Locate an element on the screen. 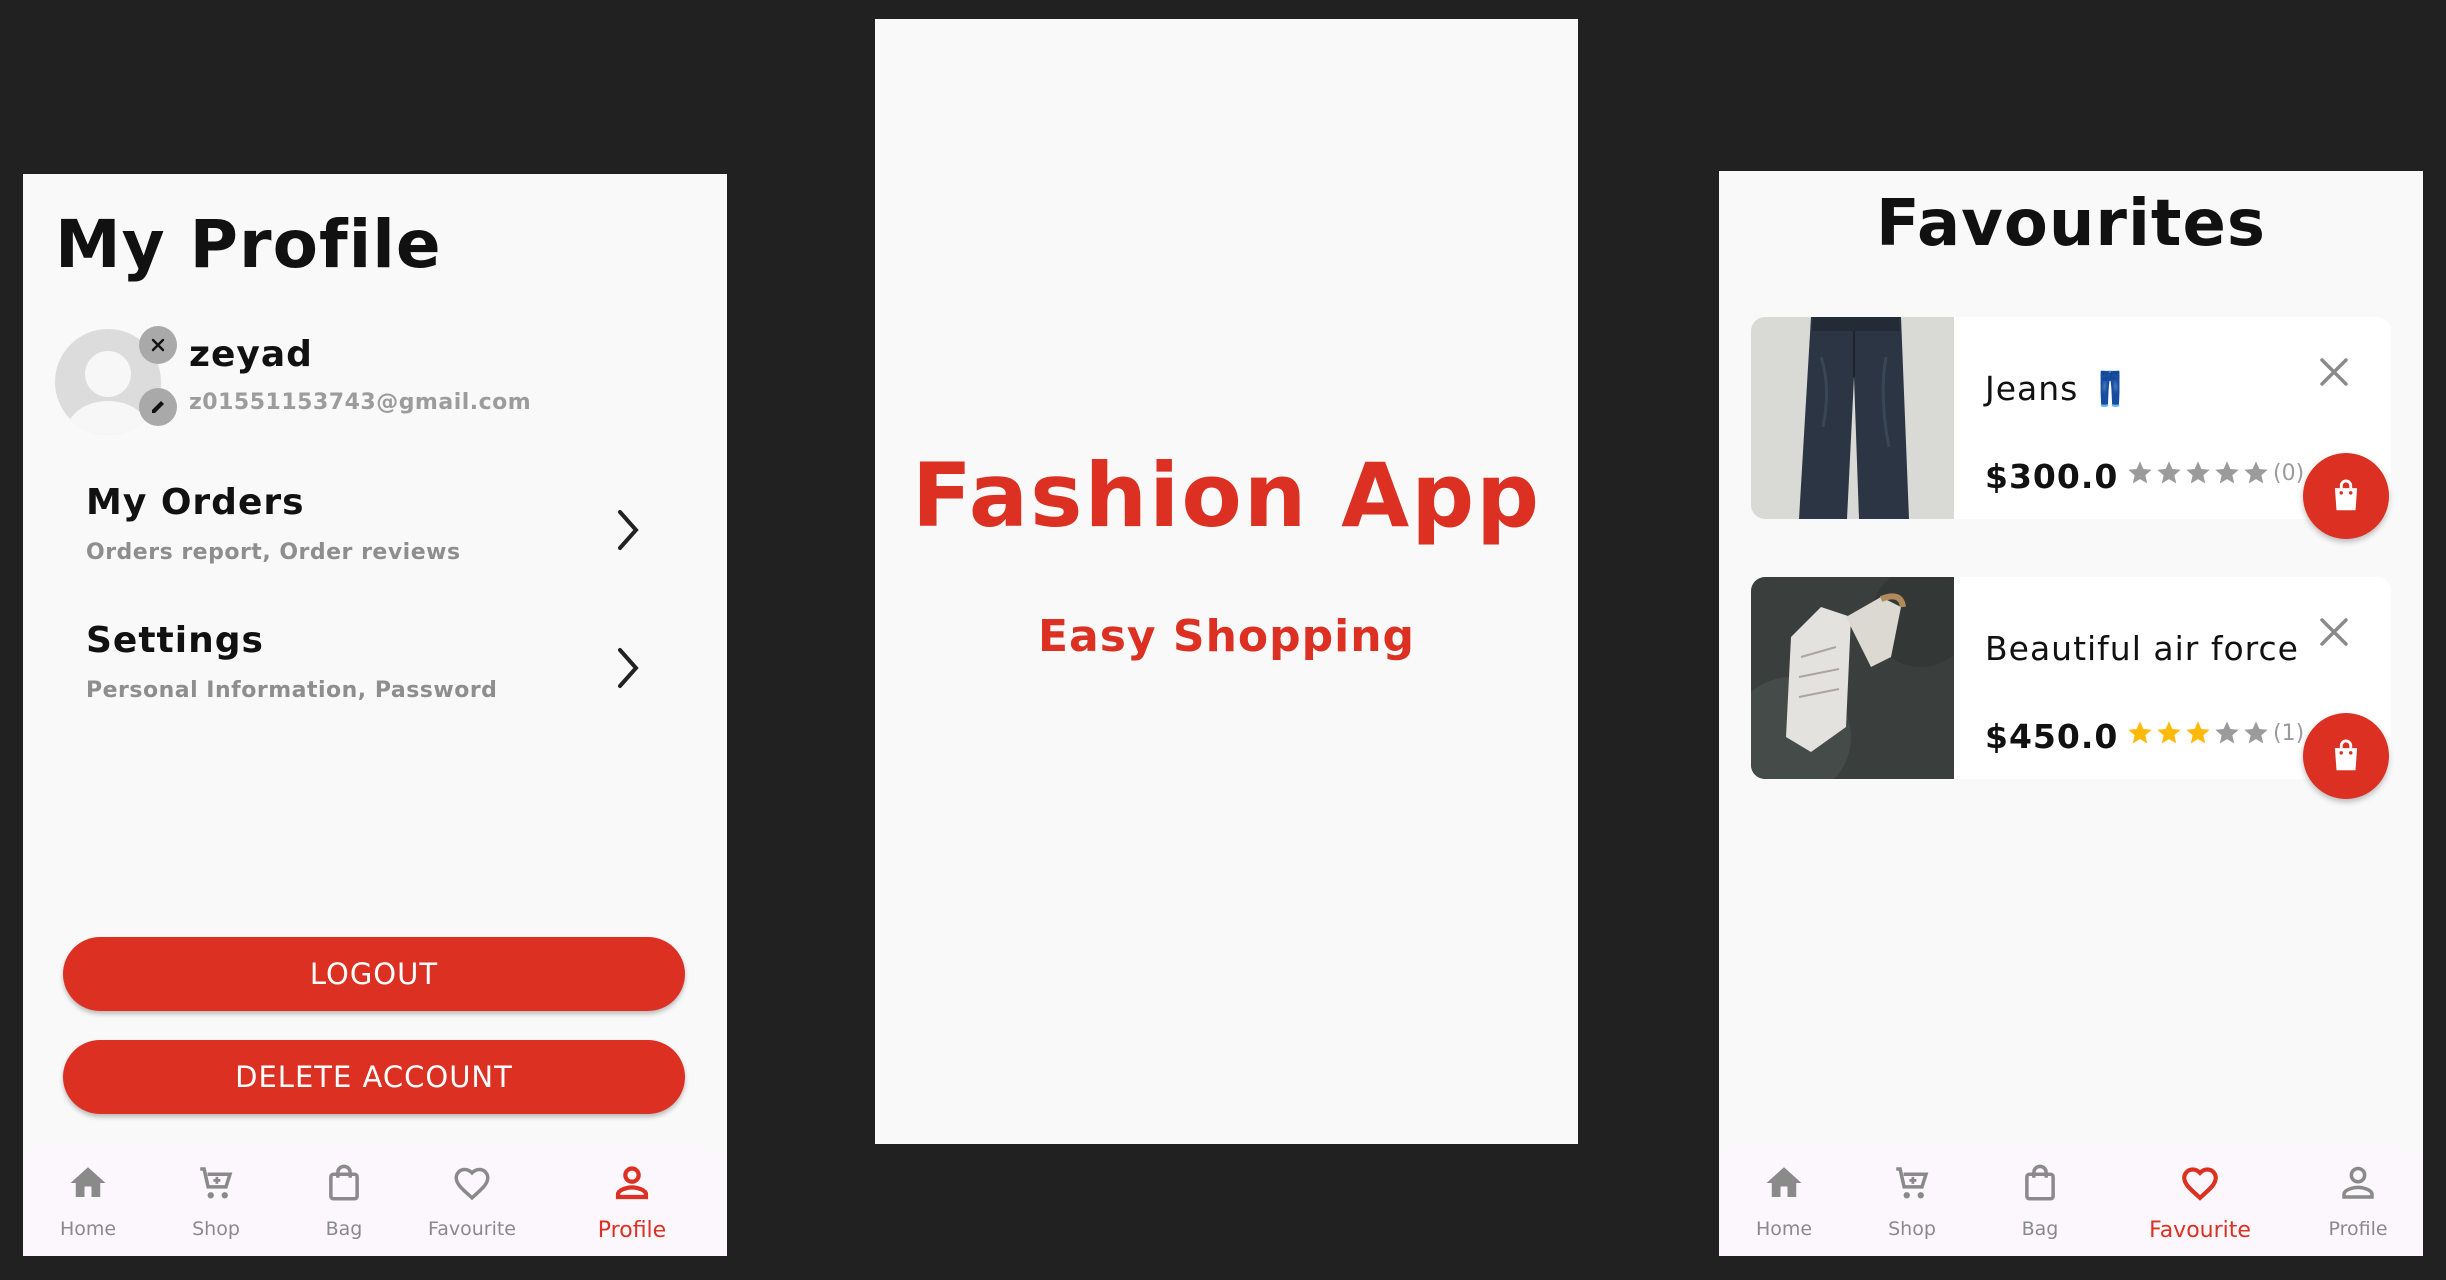 Image resolution: width=2446 pixels, height=1280 pixels. rating-stars: (0) is located at coordinates (2215, 473).